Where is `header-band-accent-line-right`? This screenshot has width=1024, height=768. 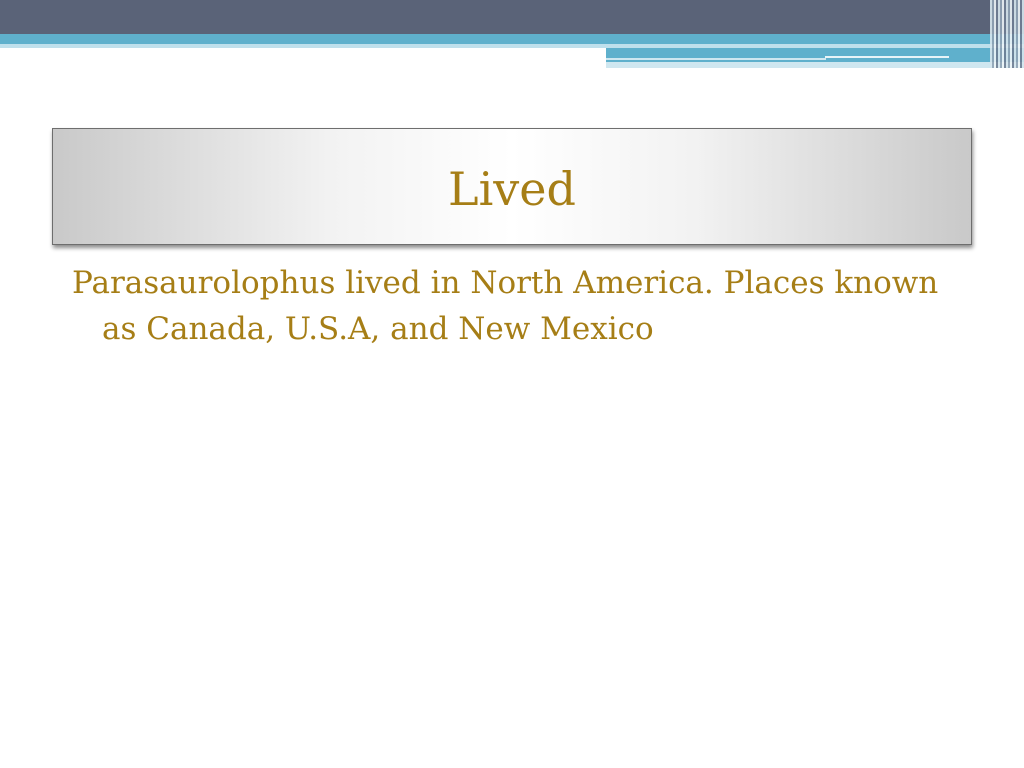
header-band-accent-line-right is located at coordinates (887, 57).